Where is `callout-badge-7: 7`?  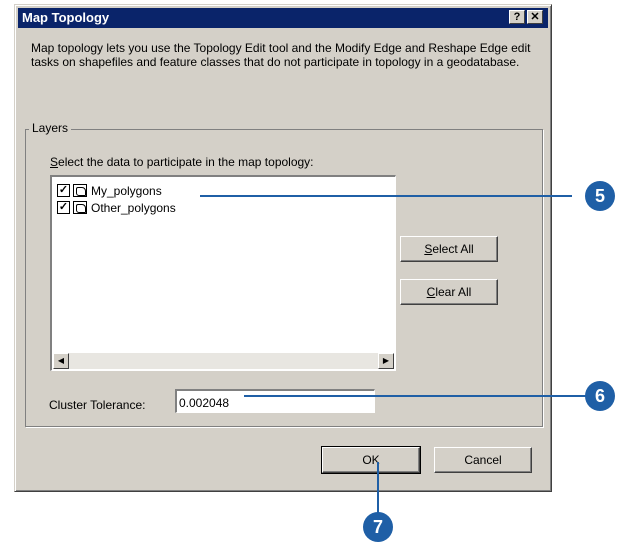
callout-badge-7: 7 is located at coordinates (378, 527).